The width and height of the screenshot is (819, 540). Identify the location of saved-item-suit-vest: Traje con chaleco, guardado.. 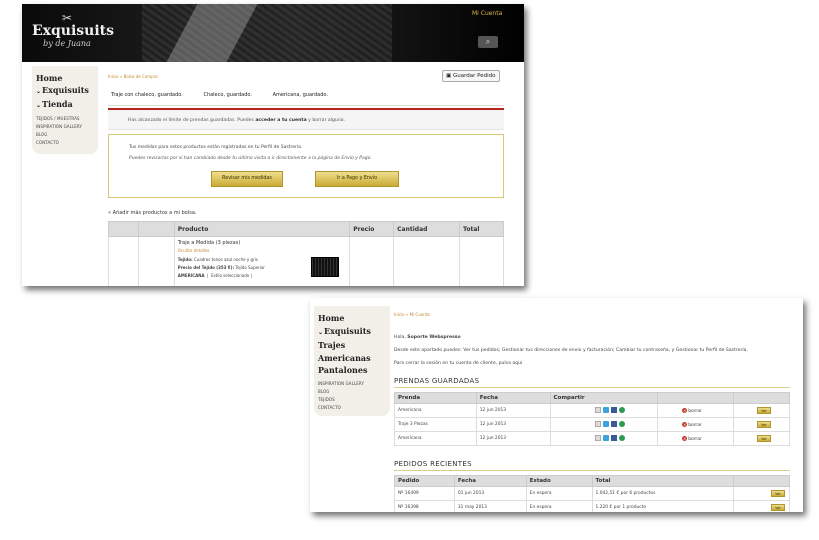
(147, 95).